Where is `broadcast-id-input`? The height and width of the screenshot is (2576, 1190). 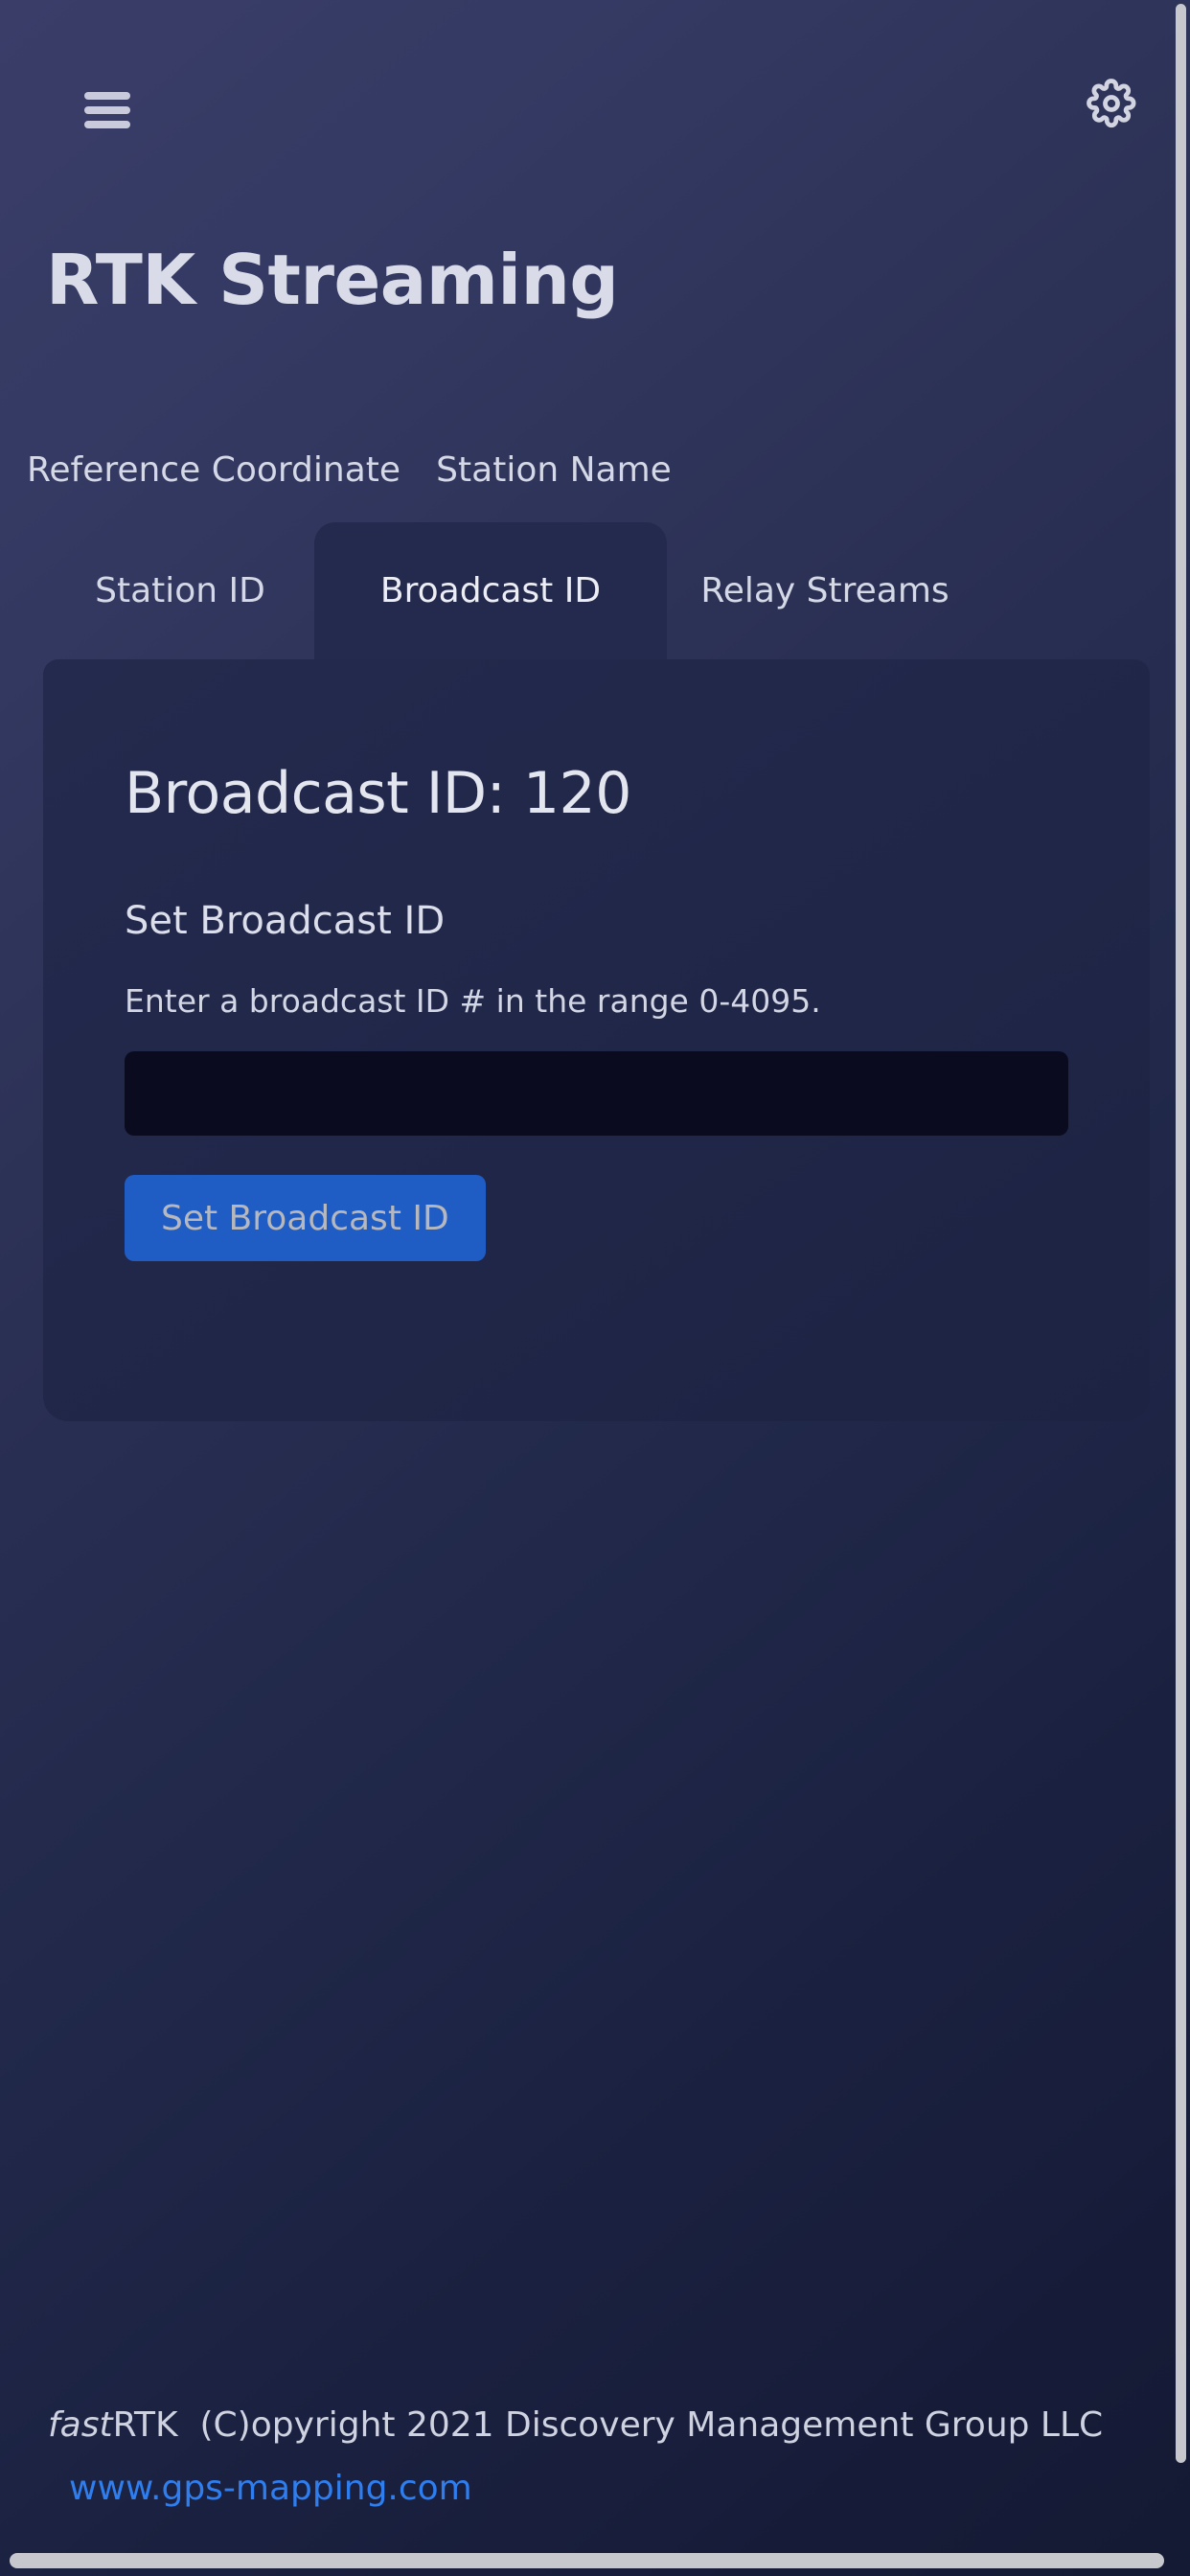 broadcast-id-input is located at coordinates (596, 1093).